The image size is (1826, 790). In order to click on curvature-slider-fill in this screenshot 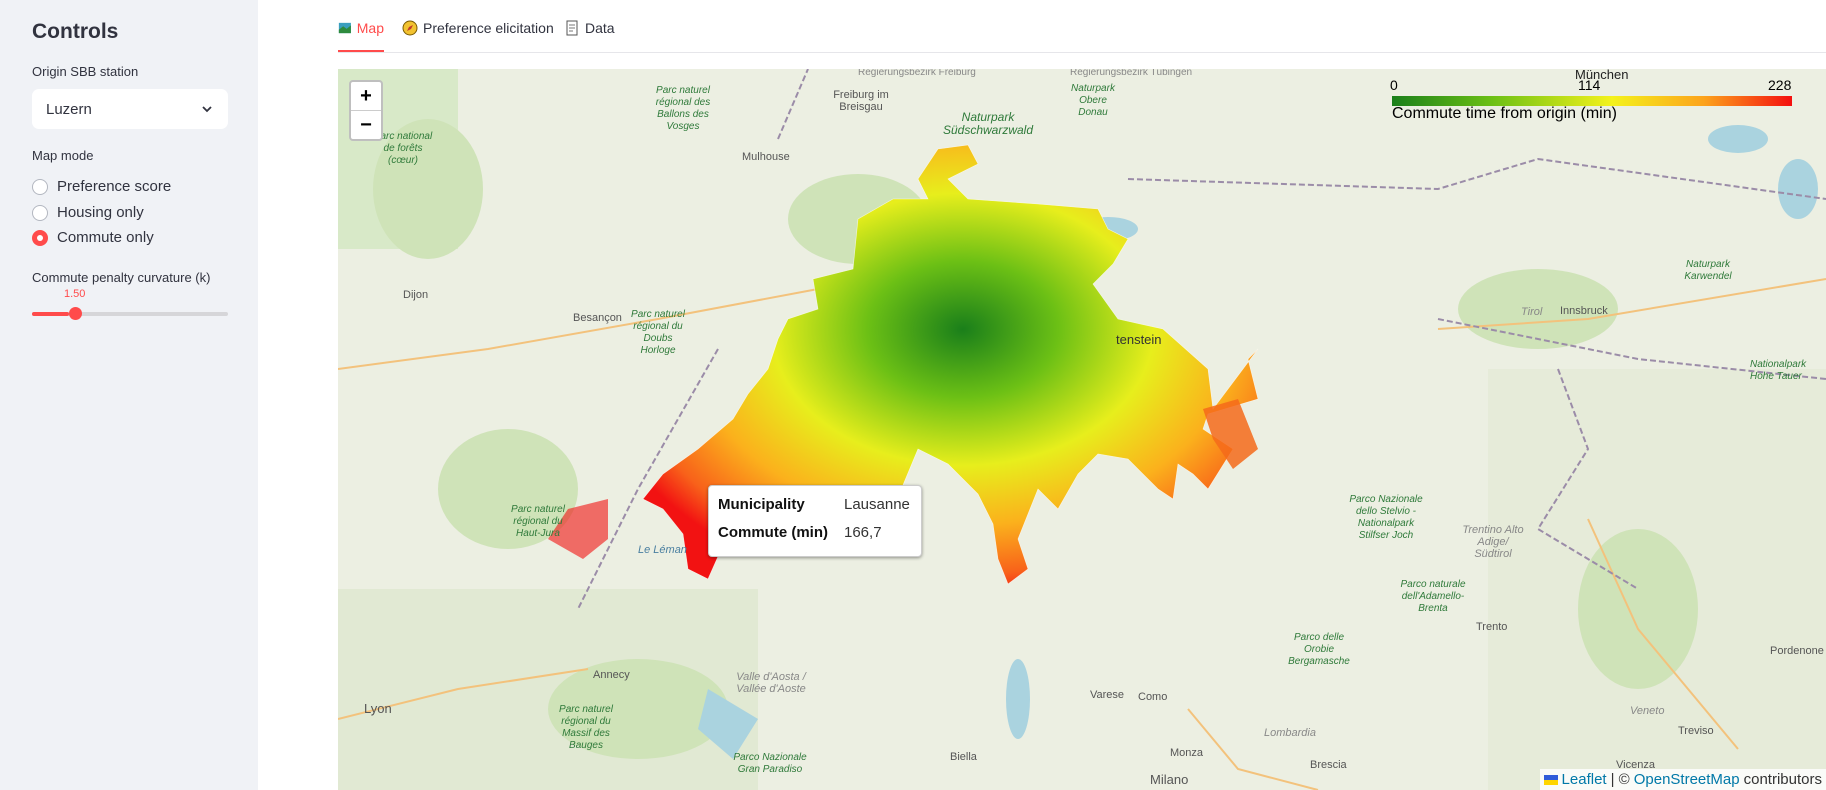, I will do `click(51, 314)`.